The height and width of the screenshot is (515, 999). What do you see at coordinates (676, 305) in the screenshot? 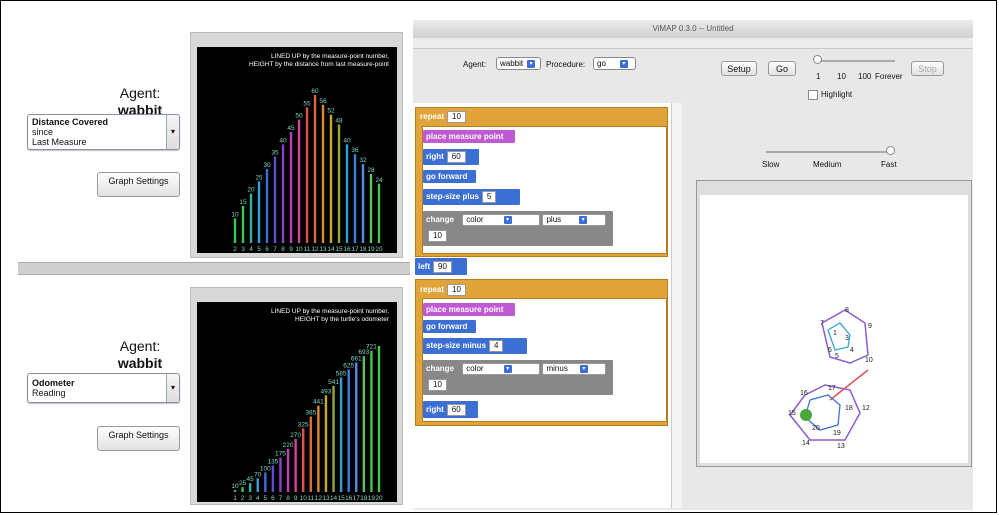
I see `program-scrollbar` at bounding box center [676, 305].